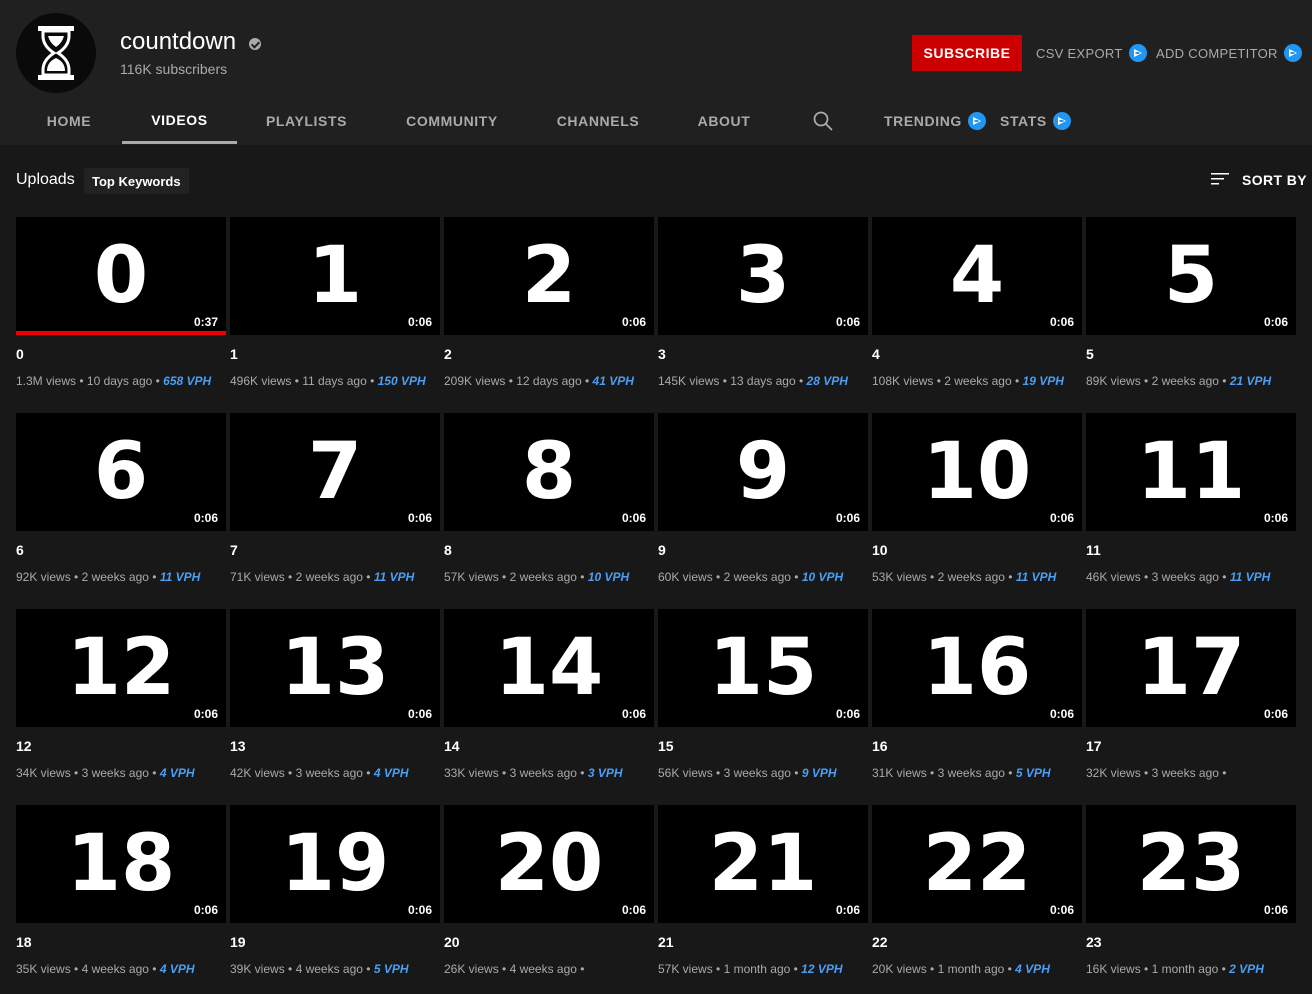 Image resolution: width=1312 pixels, height=994 pixels. I want to click on video-title: 5, so click(1191, 355).